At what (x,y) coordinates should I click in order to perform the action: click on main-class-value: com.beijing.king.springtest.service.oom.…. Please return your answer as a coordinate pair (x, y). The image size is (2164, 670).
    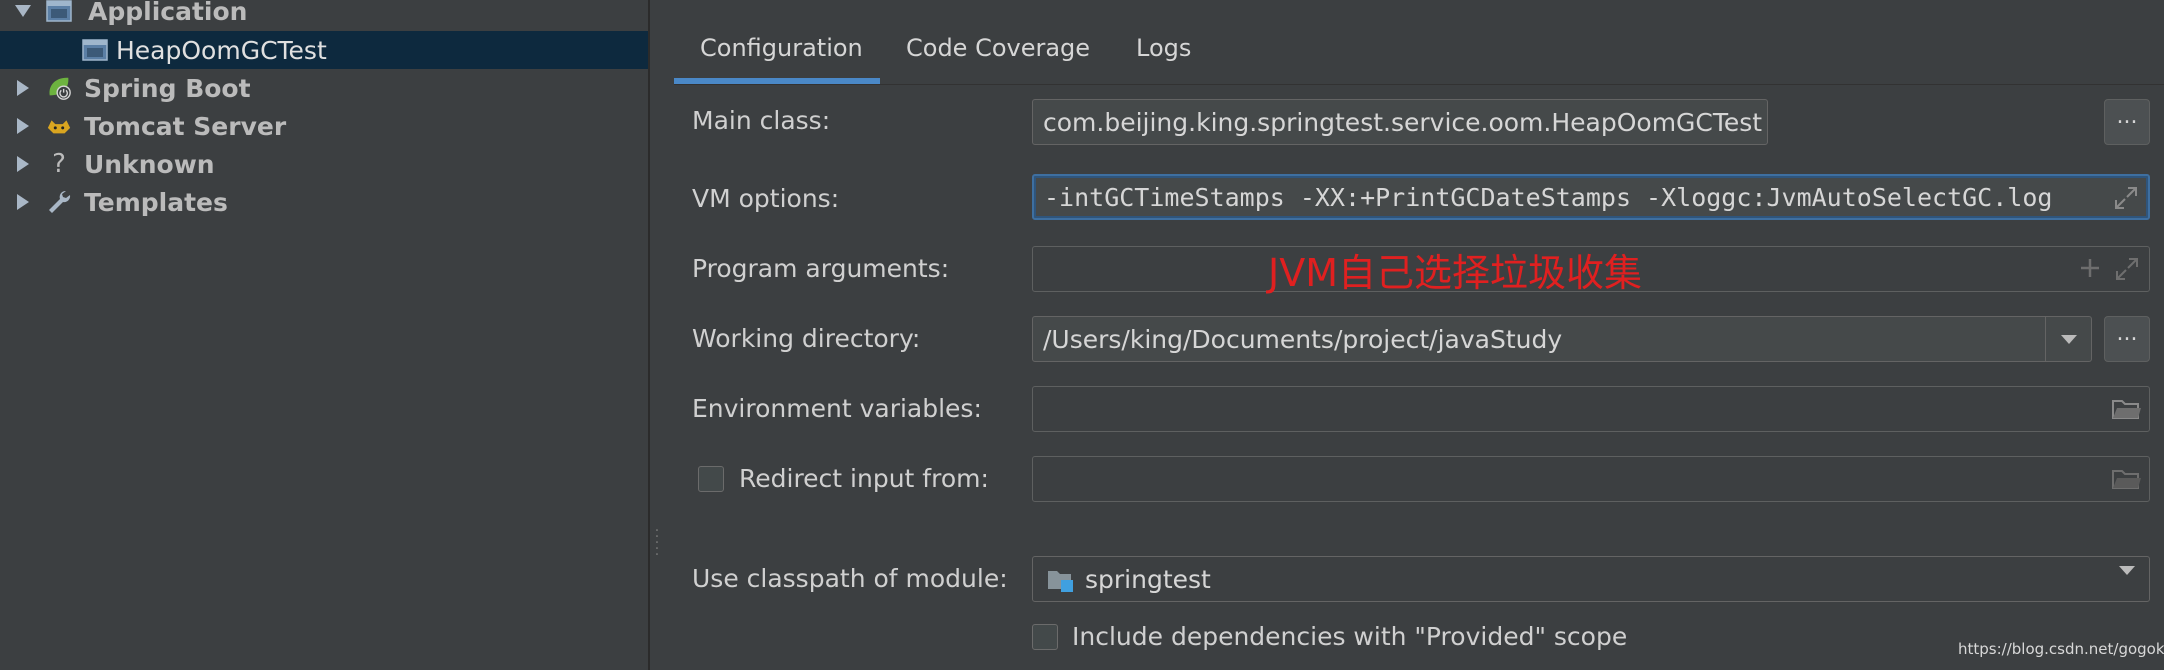
    Looking at the image, I should click on (1403, 122).